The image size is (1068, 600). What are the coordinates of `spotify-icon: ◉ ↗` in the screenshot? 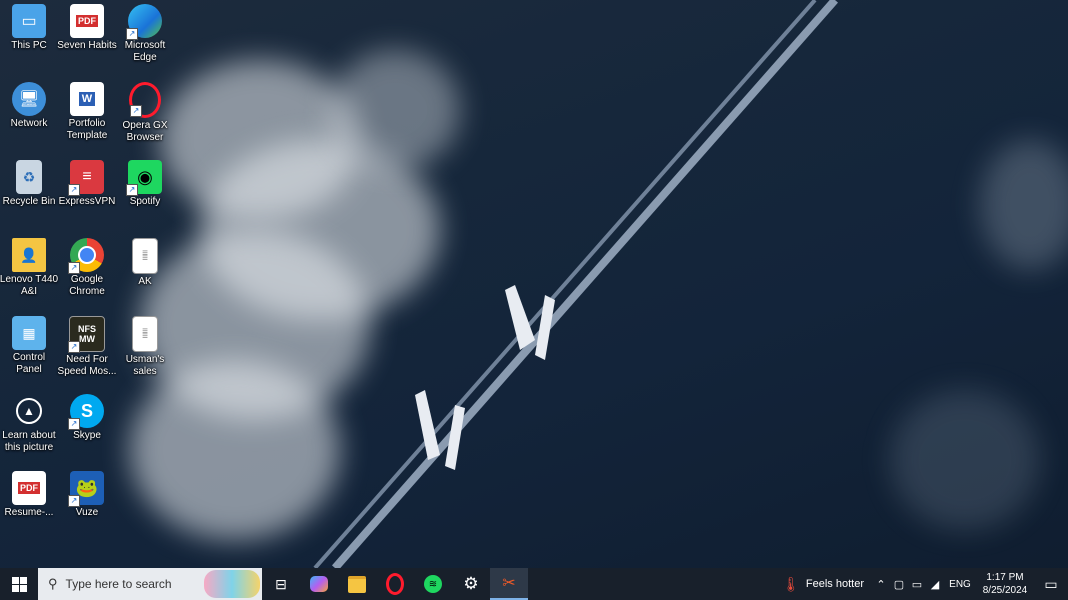 It's located at (144, 178).